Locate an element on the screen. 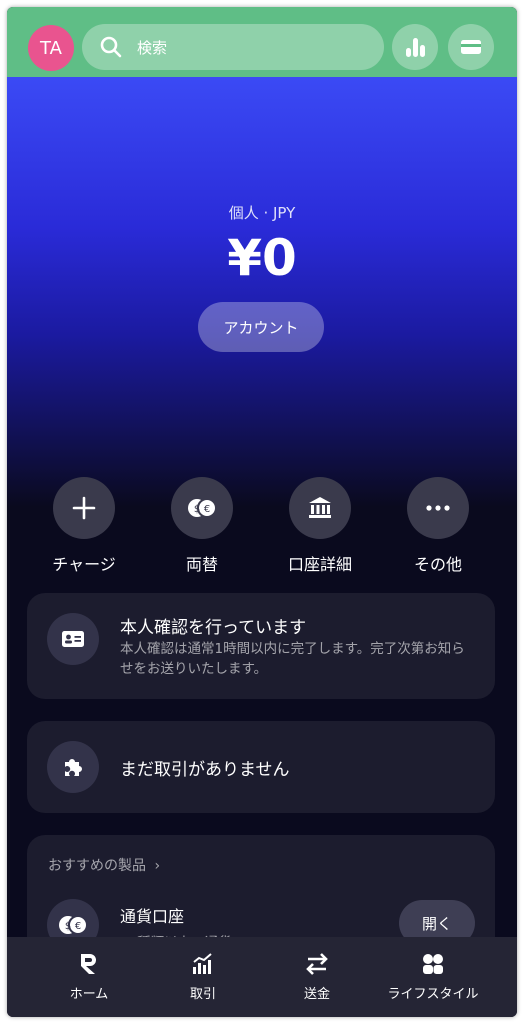 The width and height of the screenshot is (525, 1024). charge-label: チャージ is located at coordinates (84, 564).